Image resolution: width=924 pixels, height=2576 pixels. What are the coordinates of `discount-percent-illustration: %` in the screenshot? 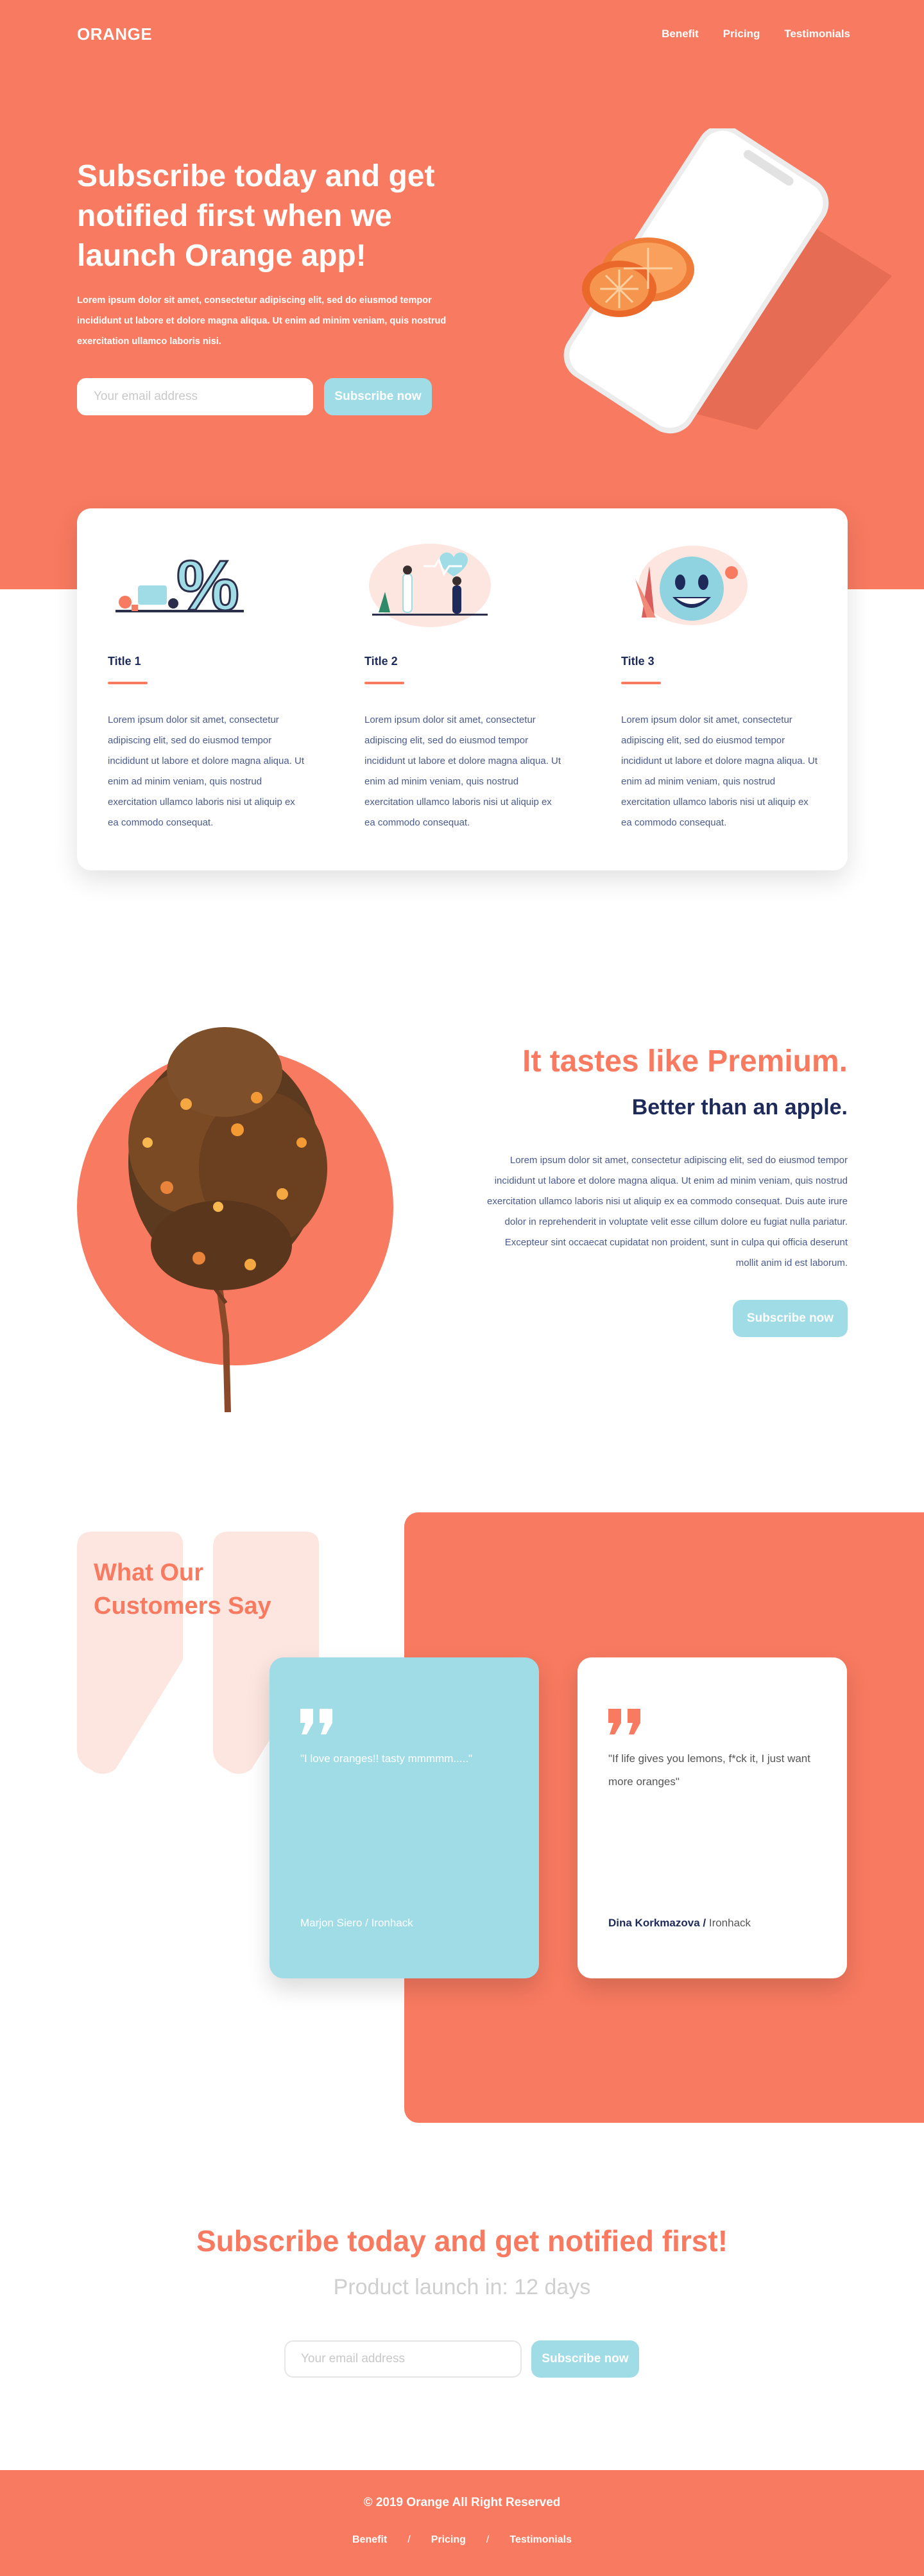 It's located at (174, 585).